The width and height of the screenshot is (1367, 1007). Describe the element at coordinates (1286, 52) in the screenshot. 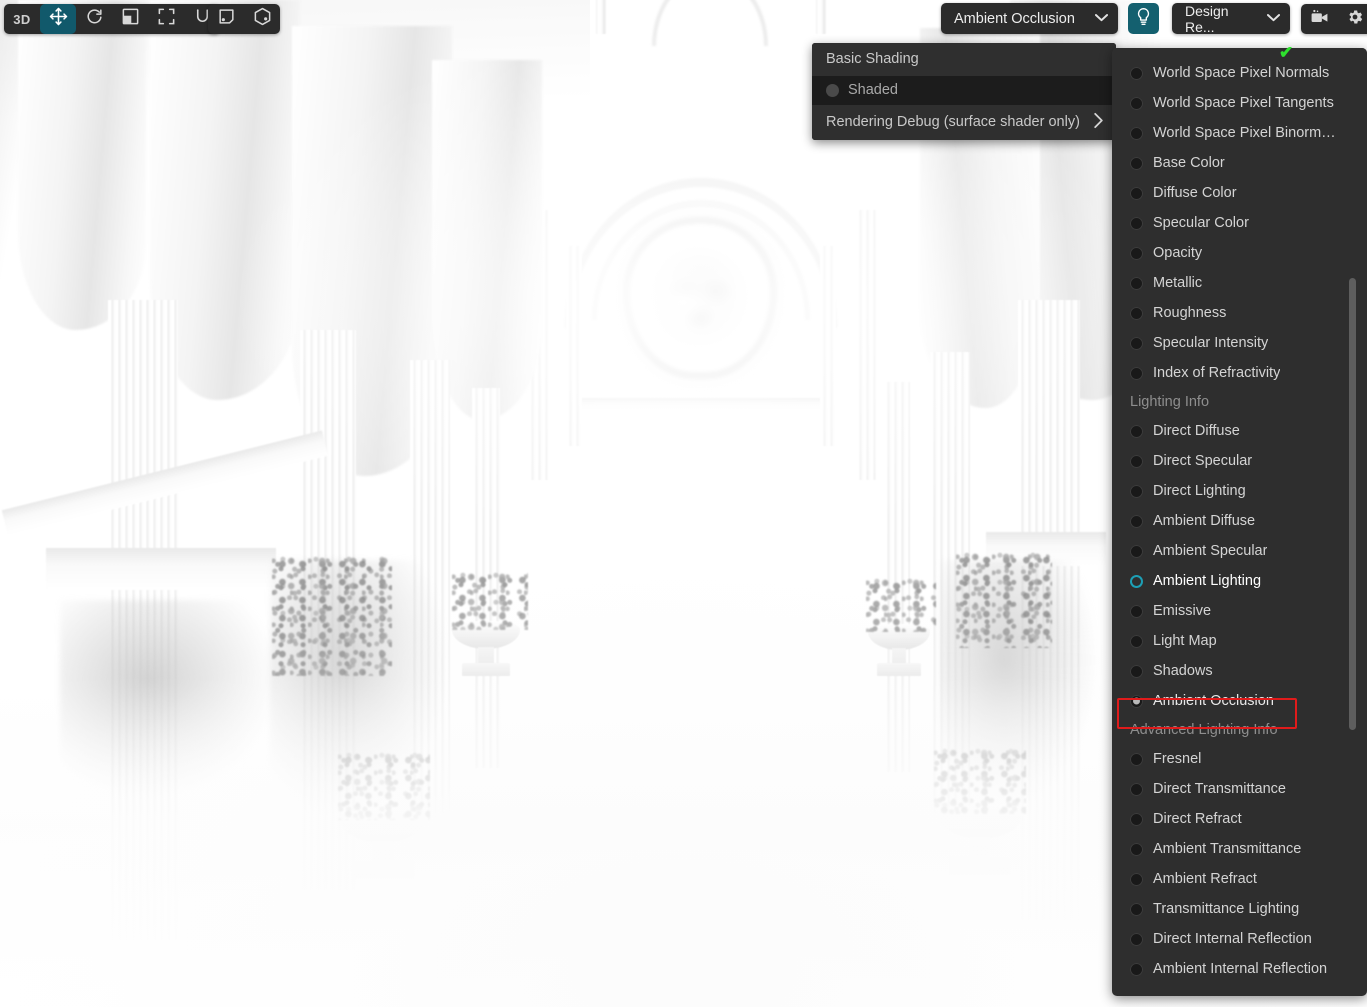

I see `cursor-marker: ✔` at that location.